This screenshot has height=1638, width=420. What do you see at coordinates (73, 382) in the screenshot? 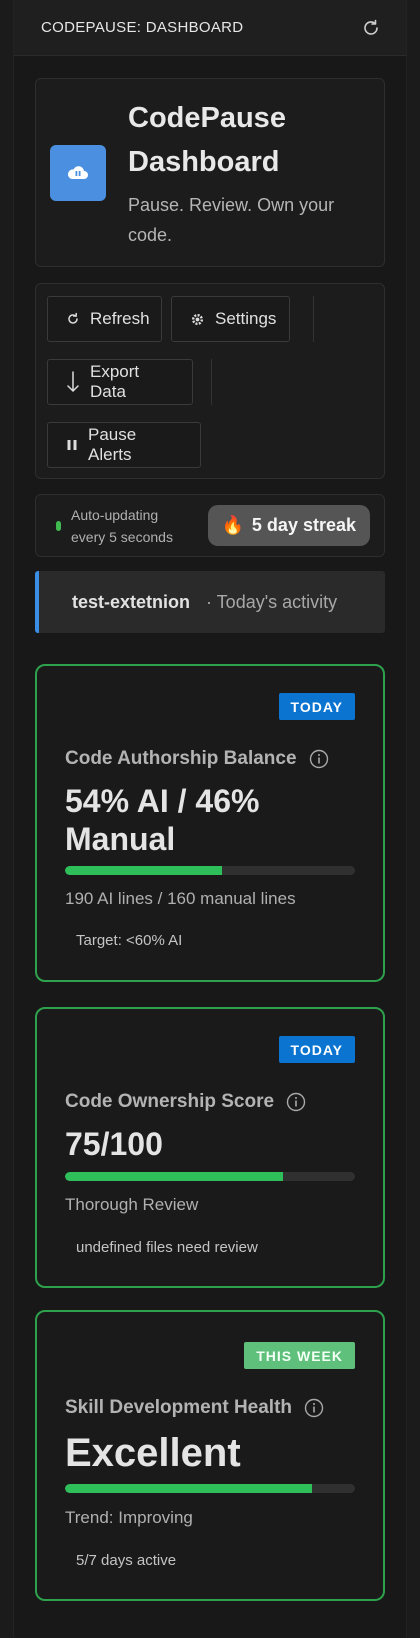
I see `arrow-down-icon` at bounding box center [73, 382].